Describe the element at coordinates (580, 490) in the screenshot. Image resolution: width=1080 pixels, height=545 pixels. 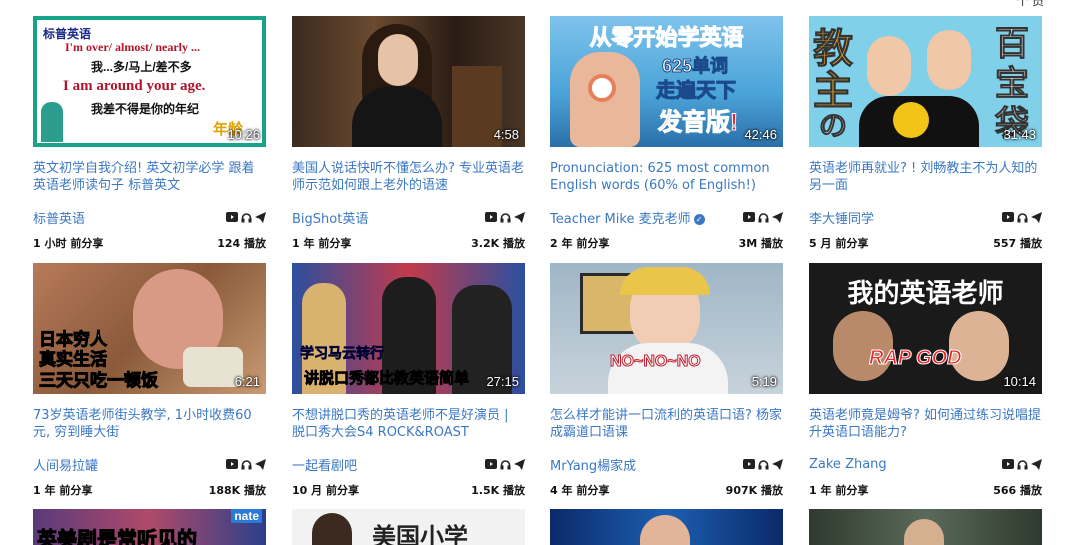
I see `upload-time: 4 年 前分享` at that location.